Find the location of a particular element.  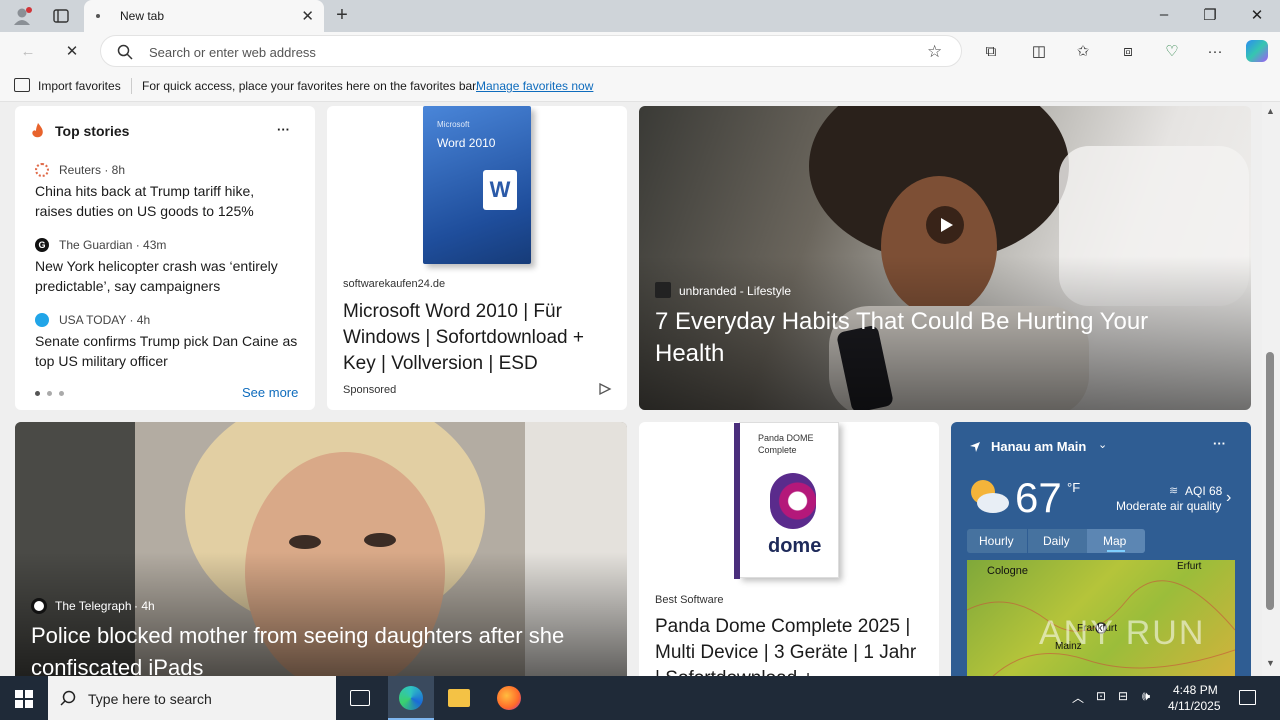

panda-box-image: Panda DOME Complete dome is located at coordinates (786, 500).